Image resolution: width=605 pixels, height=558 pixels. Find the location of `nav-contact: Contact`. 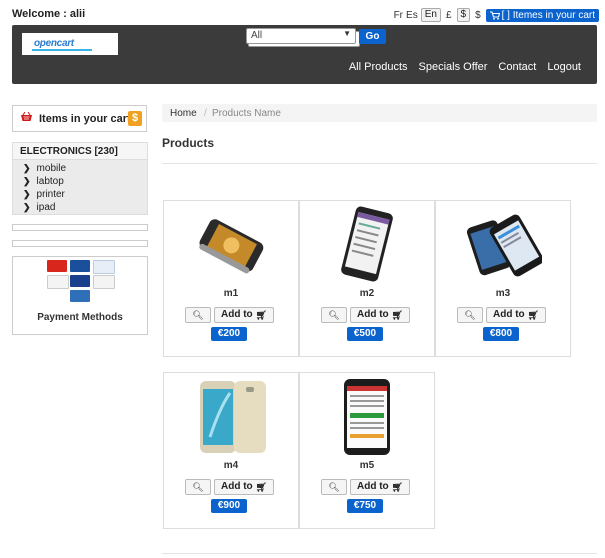

nav-contact: Contact is located at coordinates (517, 67).